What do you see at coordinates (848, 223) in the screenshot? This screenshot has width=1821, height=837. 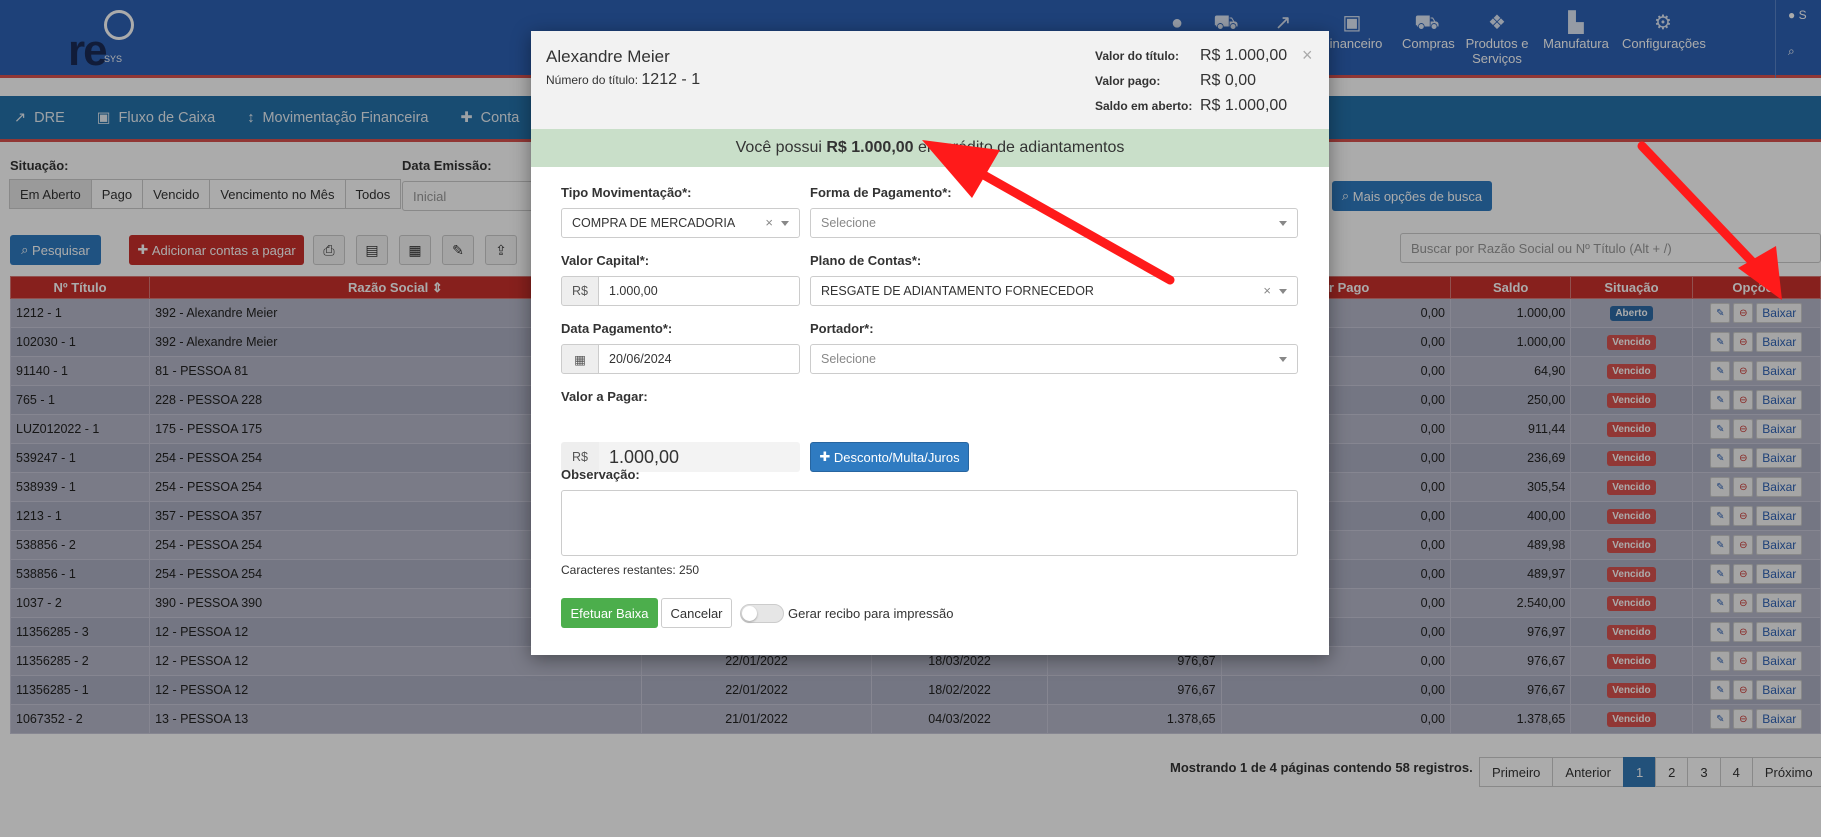 I see `forma-placeholder: Selecione` at bounding box center [848, 223].